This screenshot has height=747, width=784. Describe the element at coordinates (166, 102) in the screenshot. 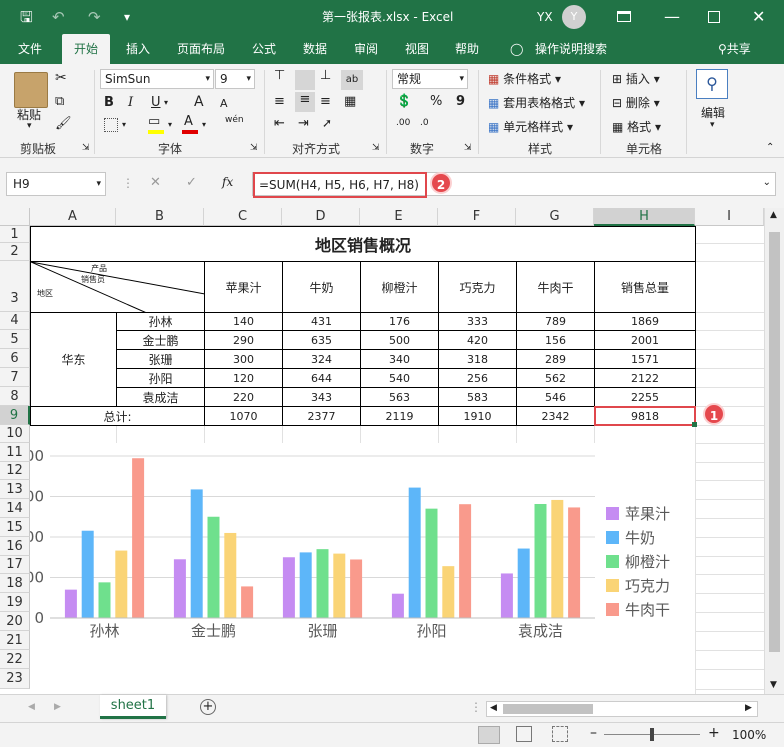

I see `underline-dropdown-icon: ▾` at that location.